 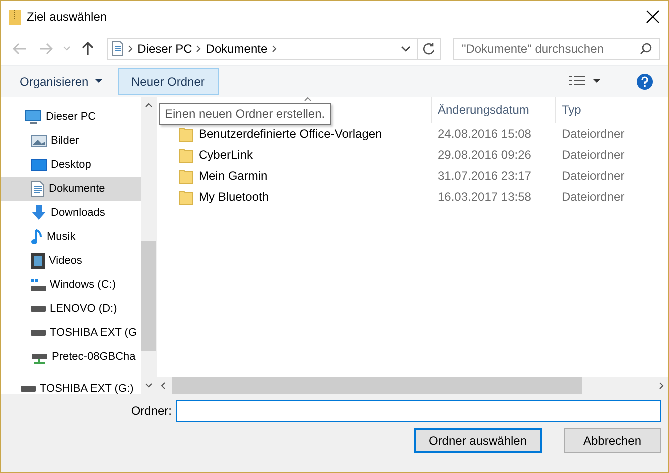 What do you see at coordinates (71, 309) in the screenshot?
I see `navigation-item: LENOVO (D:)` at bounding box center [71, 309].